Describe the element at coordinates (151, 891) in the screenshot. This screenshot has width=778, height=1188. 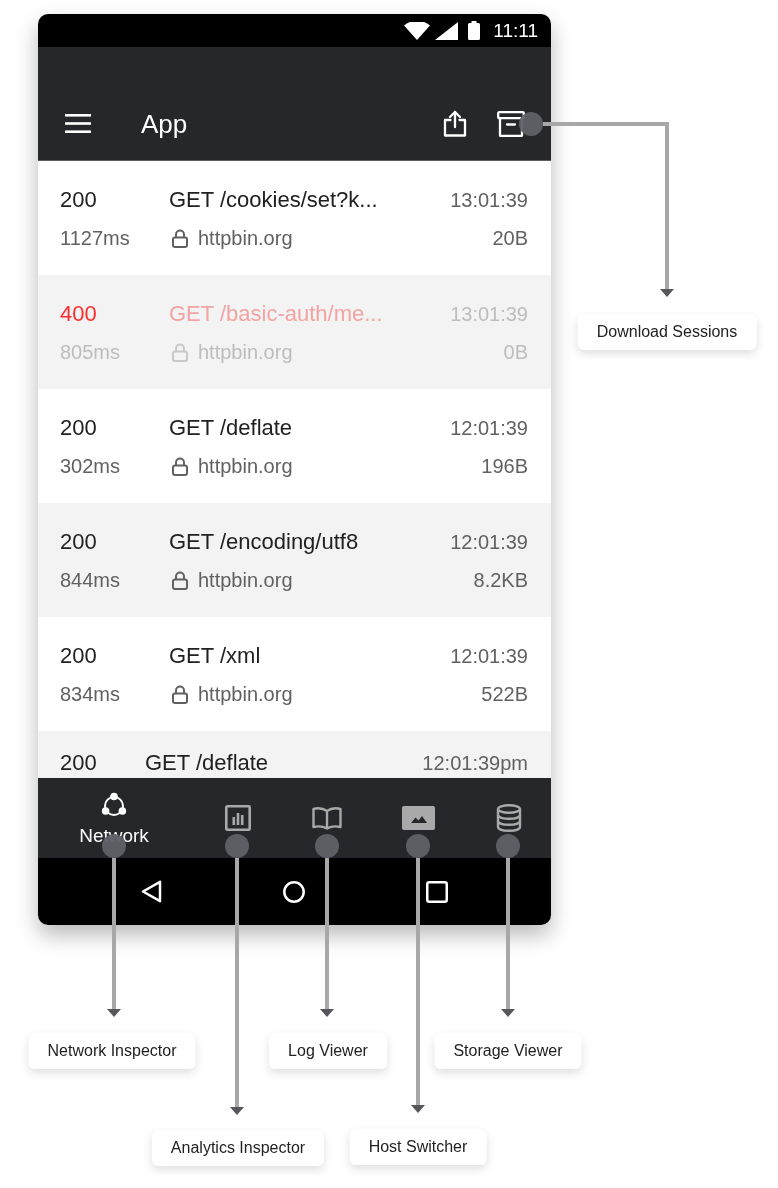
I see `back-icon` at that location.